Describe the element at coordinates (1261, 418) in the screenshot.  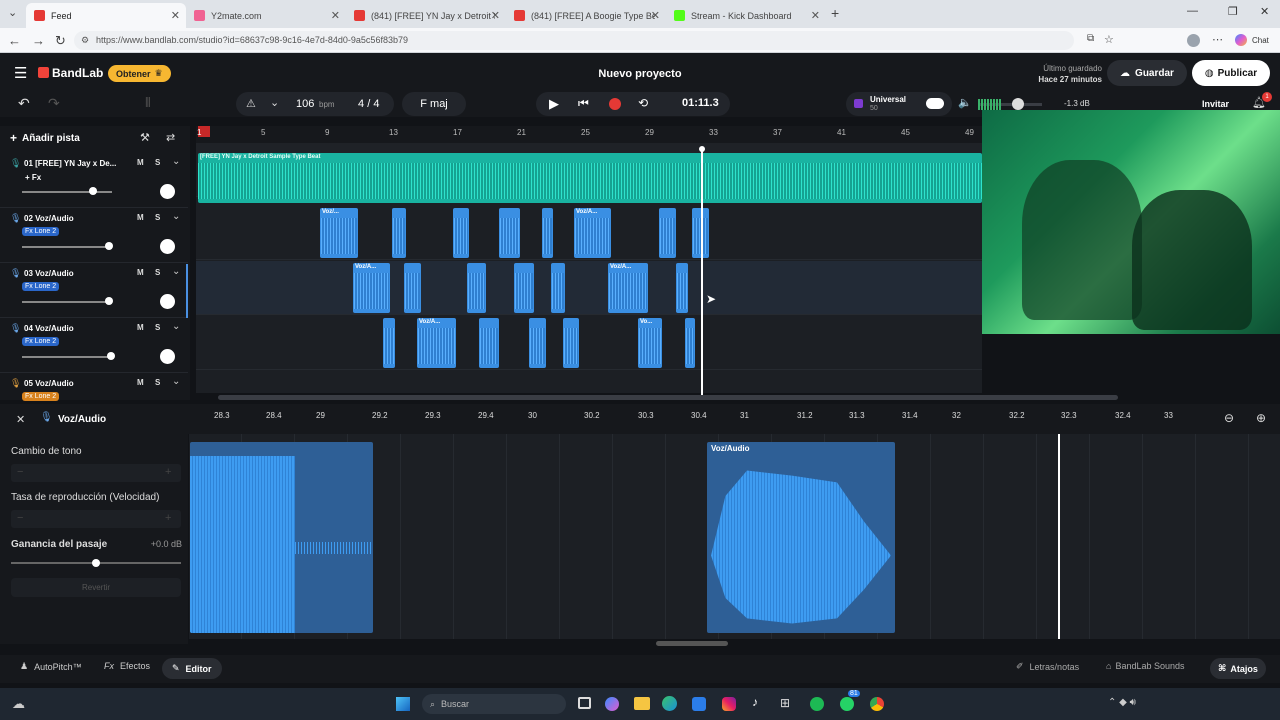
I see `zoom-in-icon: ⊕` at that location.